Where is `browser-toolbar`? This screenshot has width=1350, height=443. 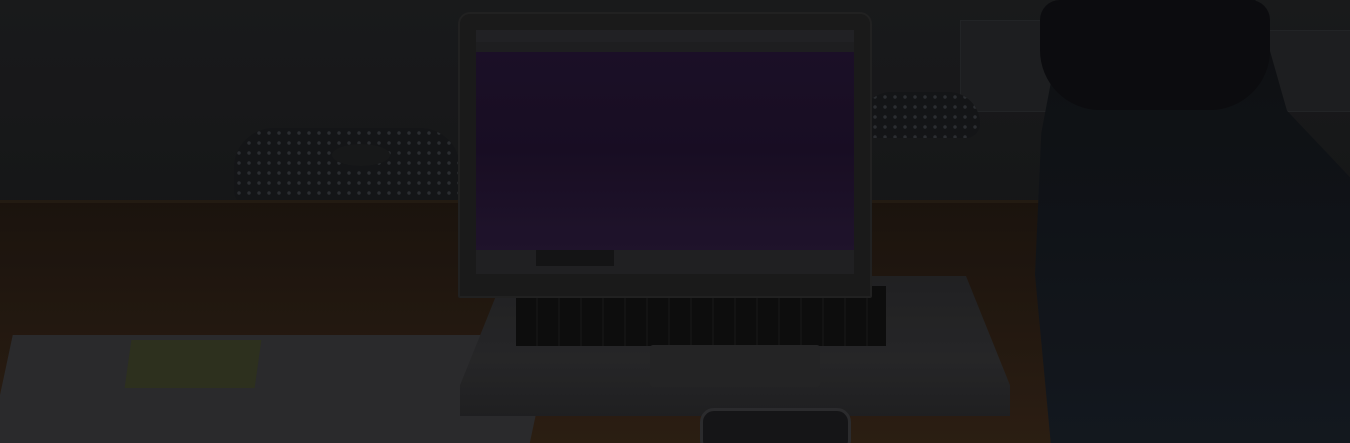
browser-toolbar is located at coordinates (665, 47).